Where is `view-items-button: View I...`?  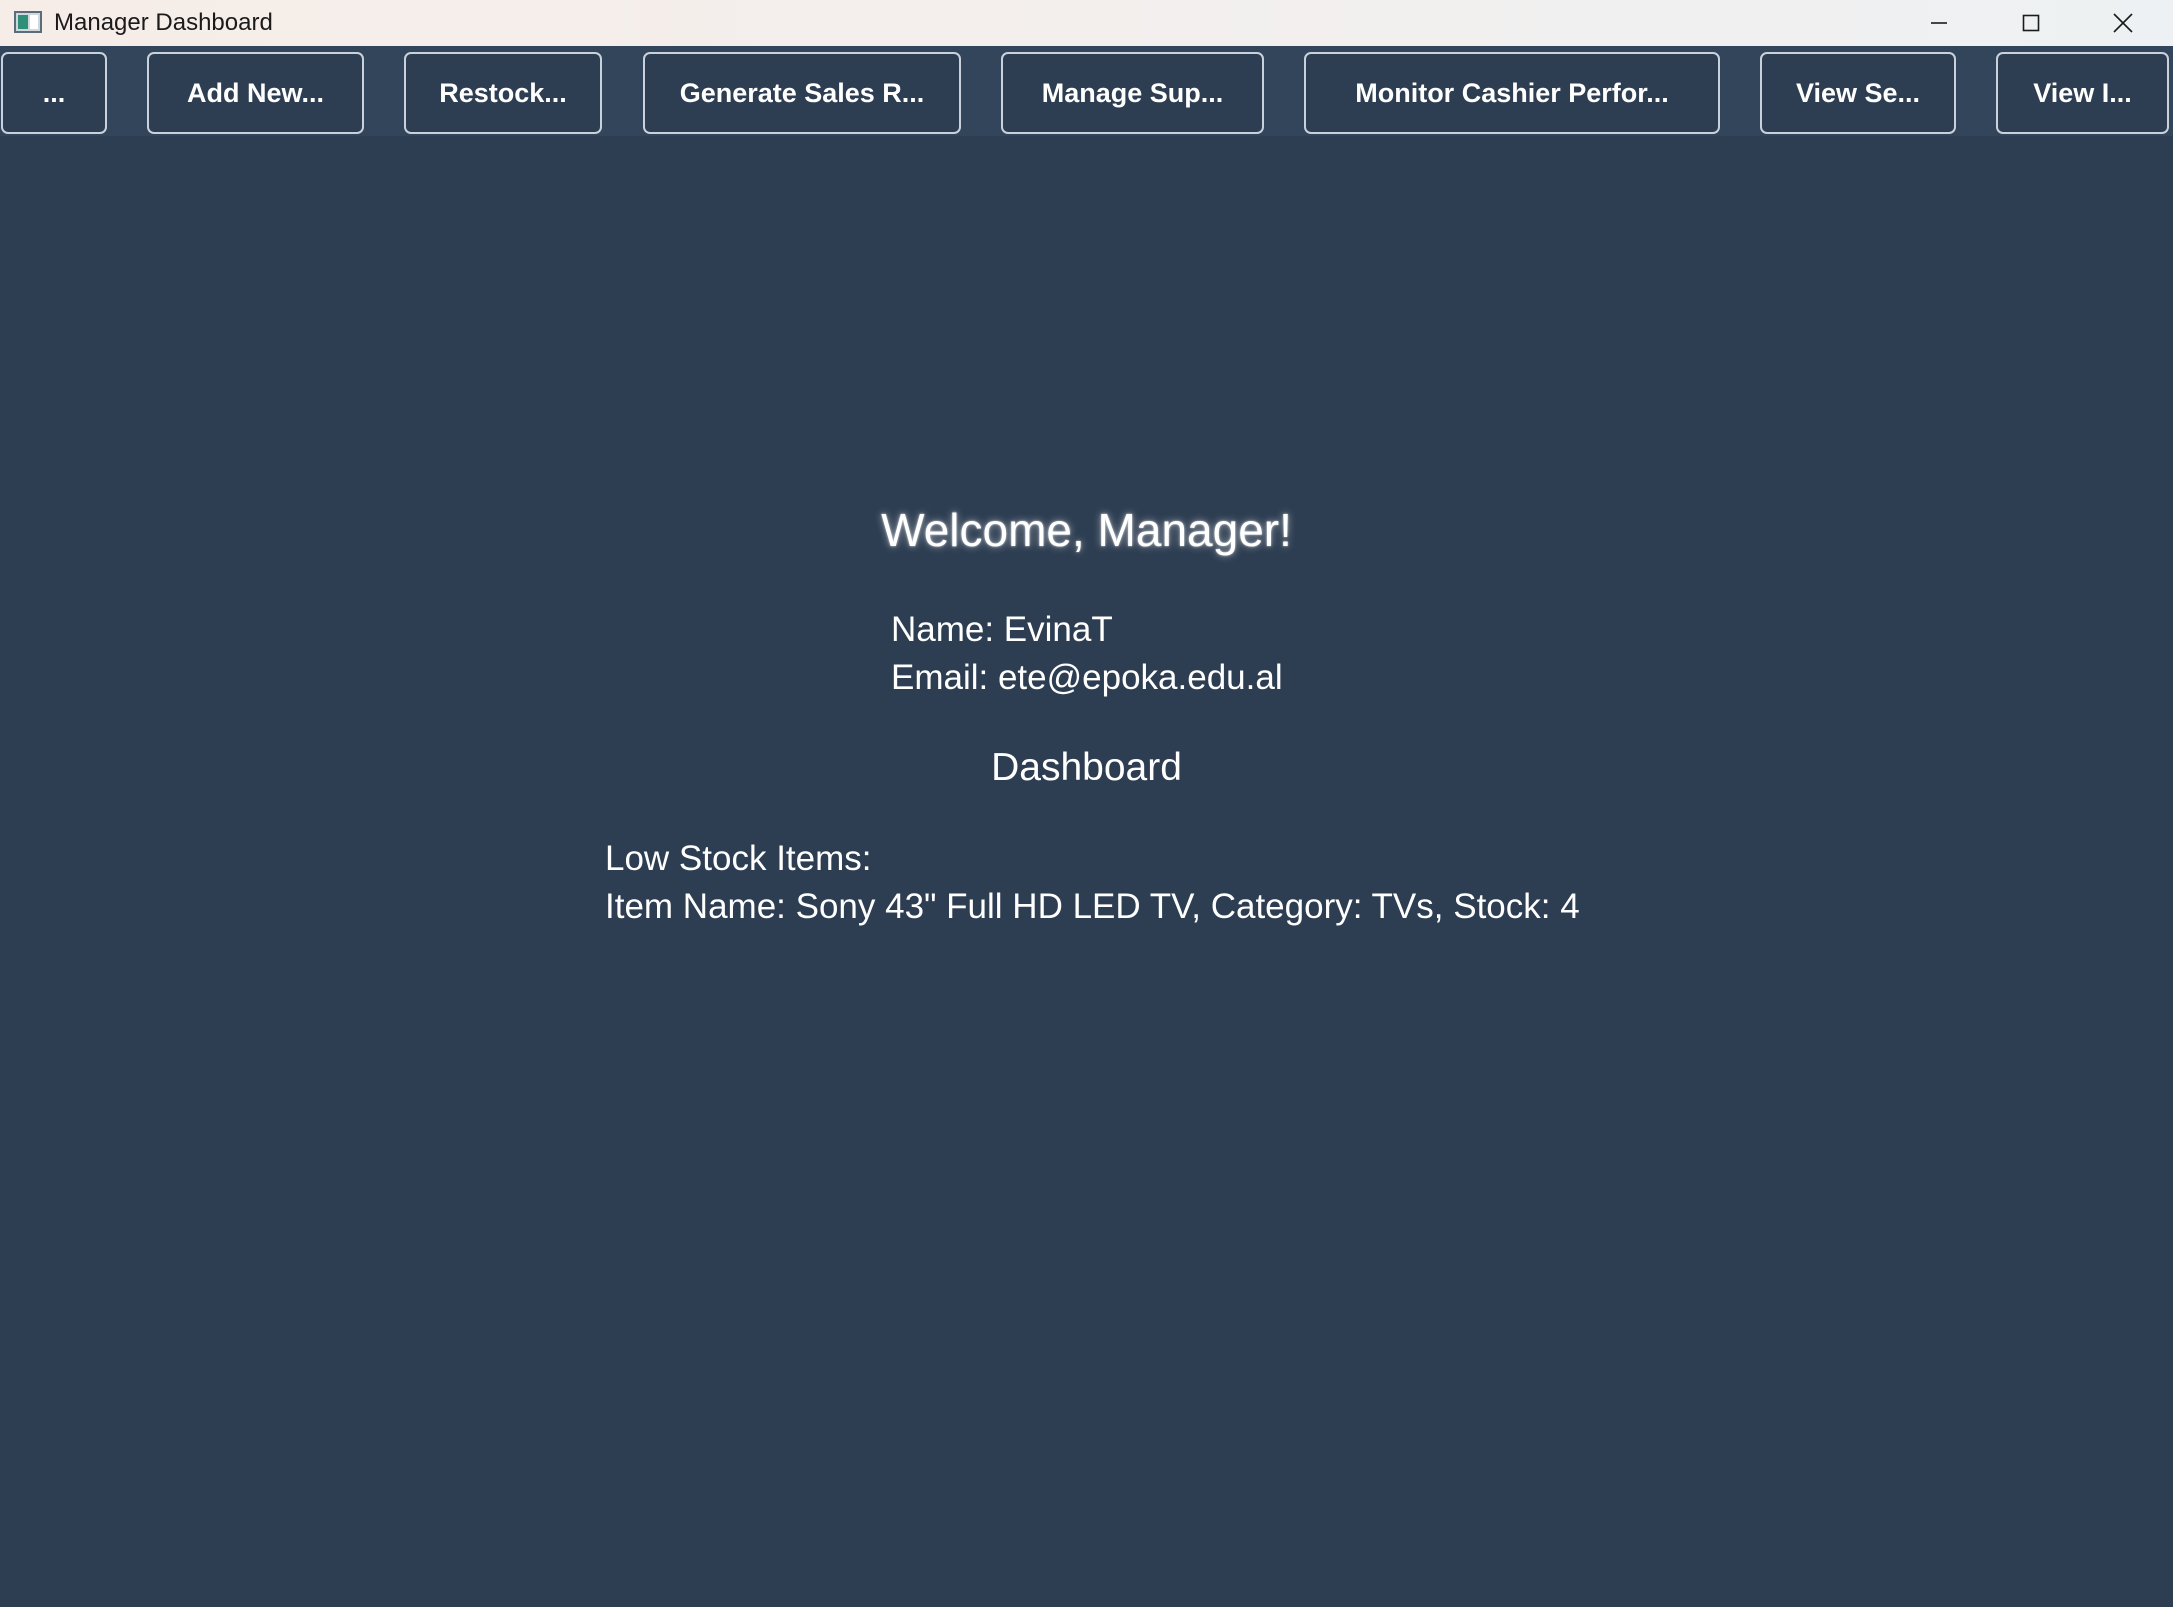 view-items-button: View I... is located at coordinates (2082, 93).